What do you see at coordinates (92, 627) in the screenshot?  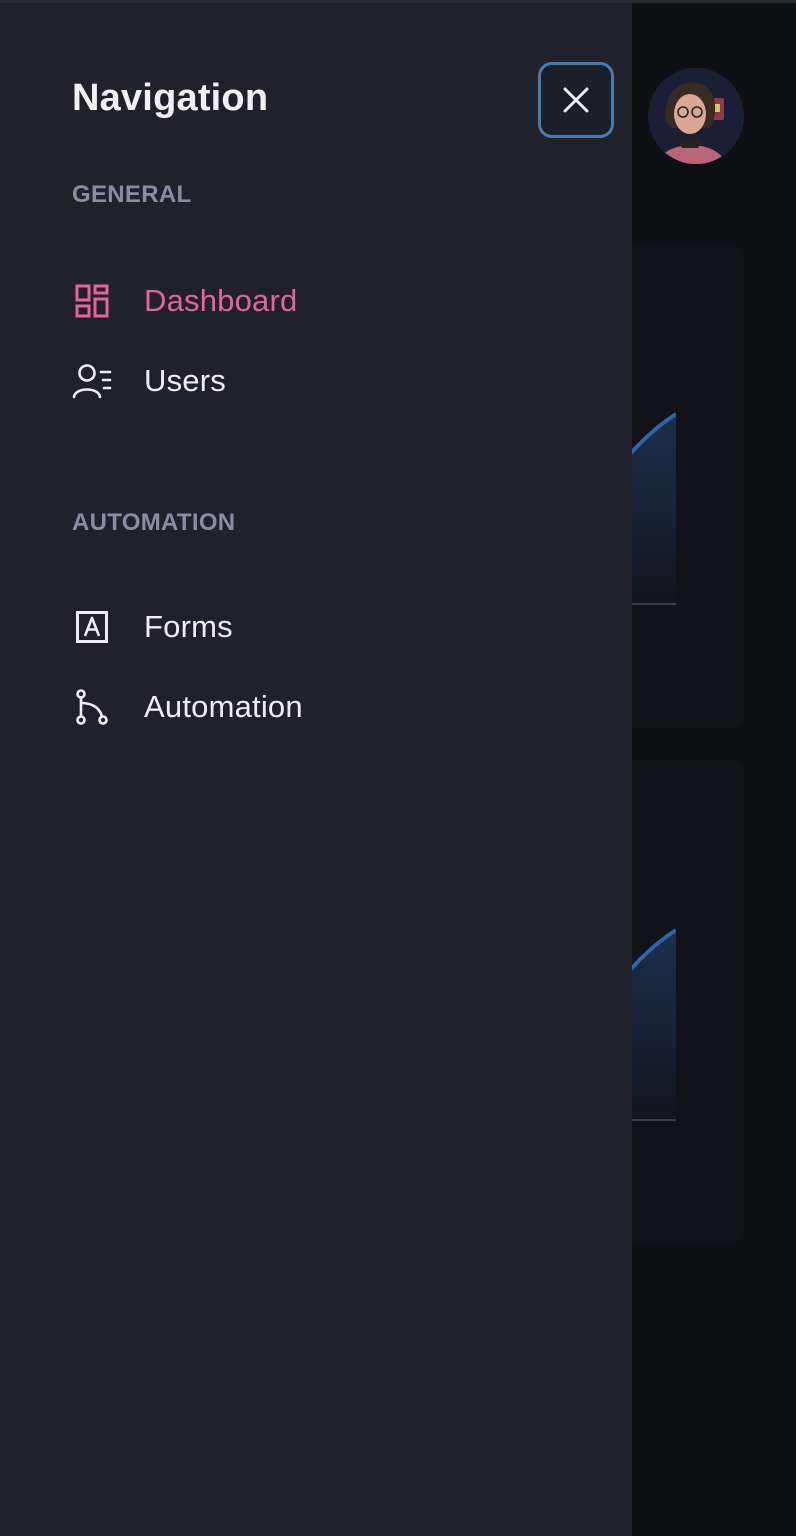 I see `form-letter-icon` at bounding box center [92, 627].